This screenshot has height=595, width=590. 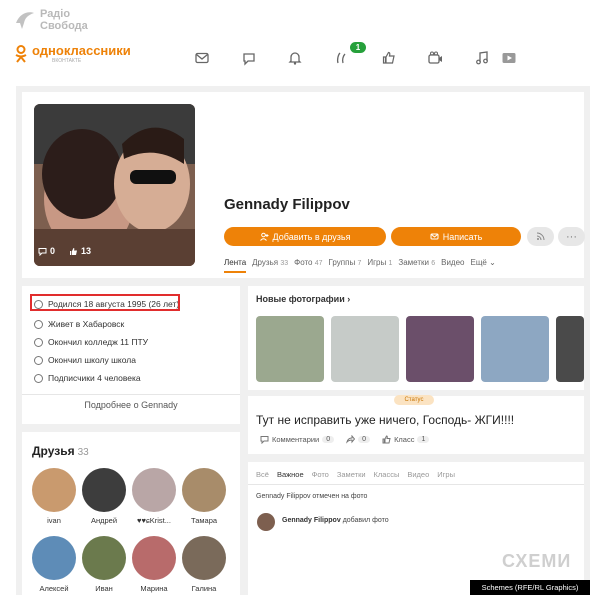 What do you see at coordinates (389, 58) in the screenshot?
I see `like-icon` at bounding box center [389, 58].